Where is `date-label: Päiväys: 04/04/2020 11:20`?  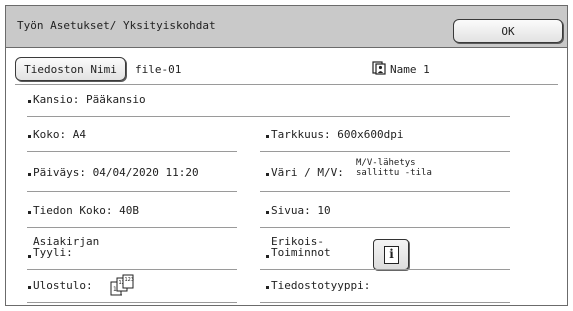
date-label: Päiväys: 04/04/2020 11:20 is located at coordinates (116, 172).